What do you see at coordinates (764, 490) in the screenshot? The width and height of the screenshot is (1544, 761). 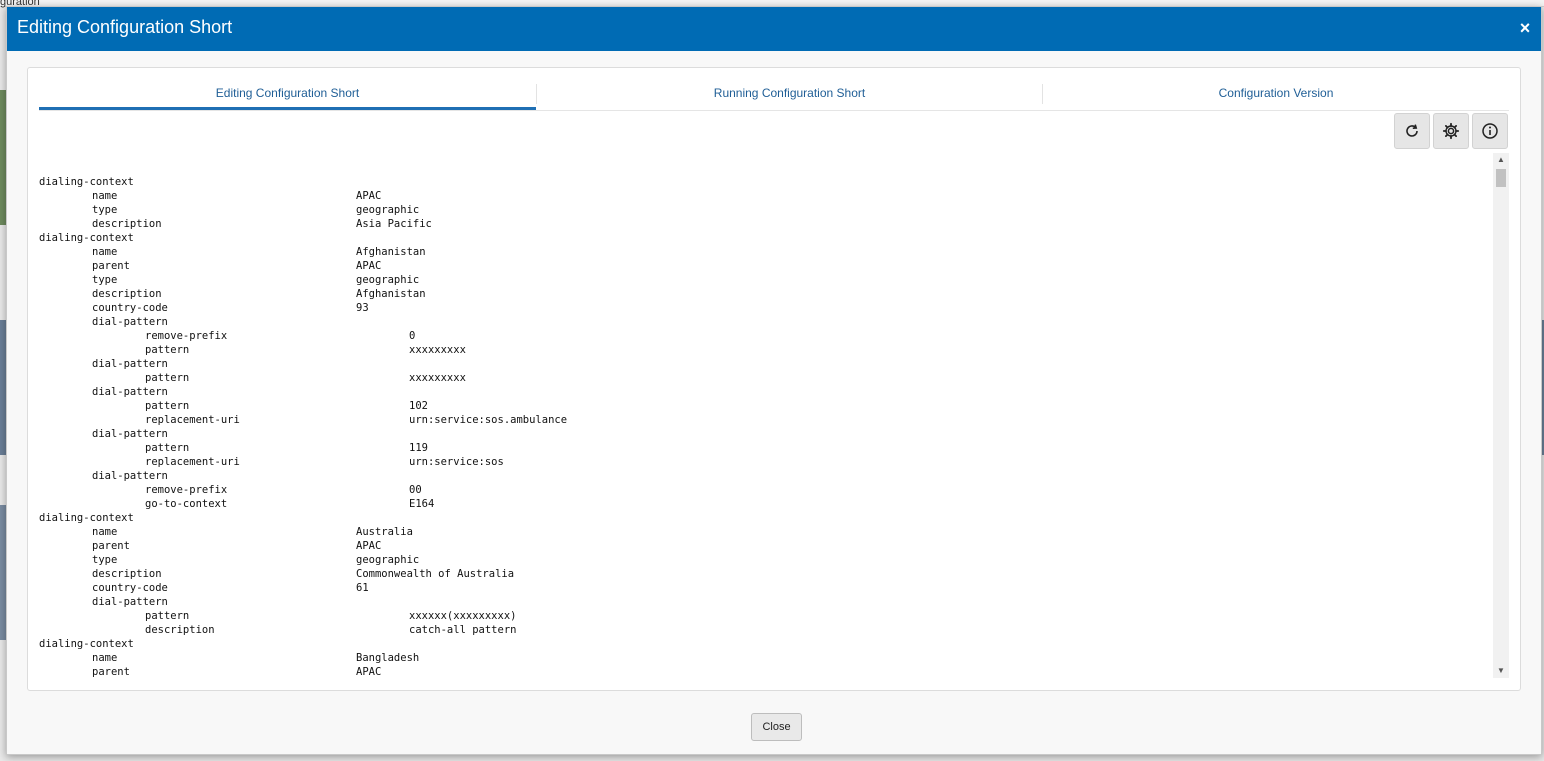 I see `config-line: remove-prefix 00` at bounding box center [764, 490].